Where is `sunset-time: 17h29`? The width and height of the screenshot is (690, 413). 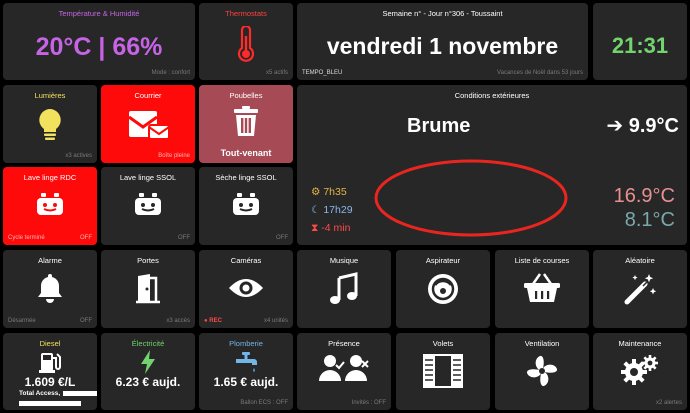 sunset-time: 17h29 is located at coordinates (338, 210).